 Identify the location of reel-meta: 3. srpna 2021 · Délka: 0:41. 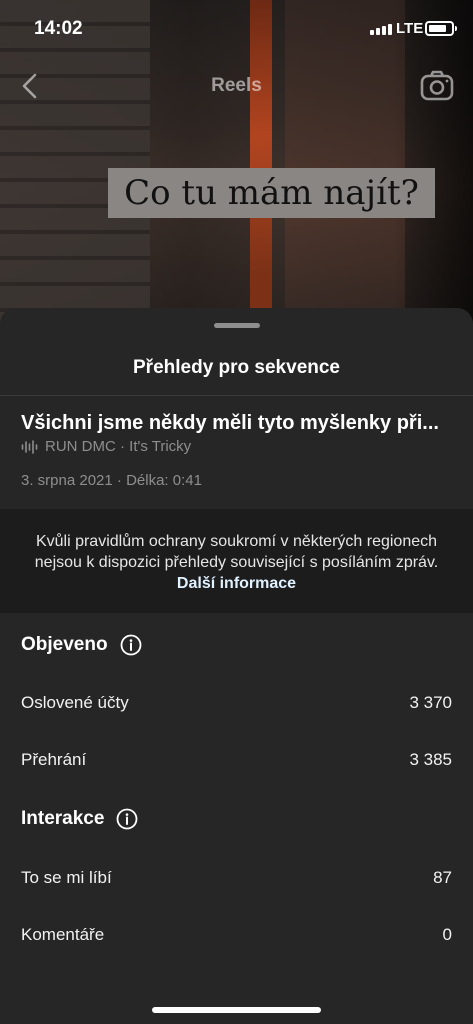
(111, 480).